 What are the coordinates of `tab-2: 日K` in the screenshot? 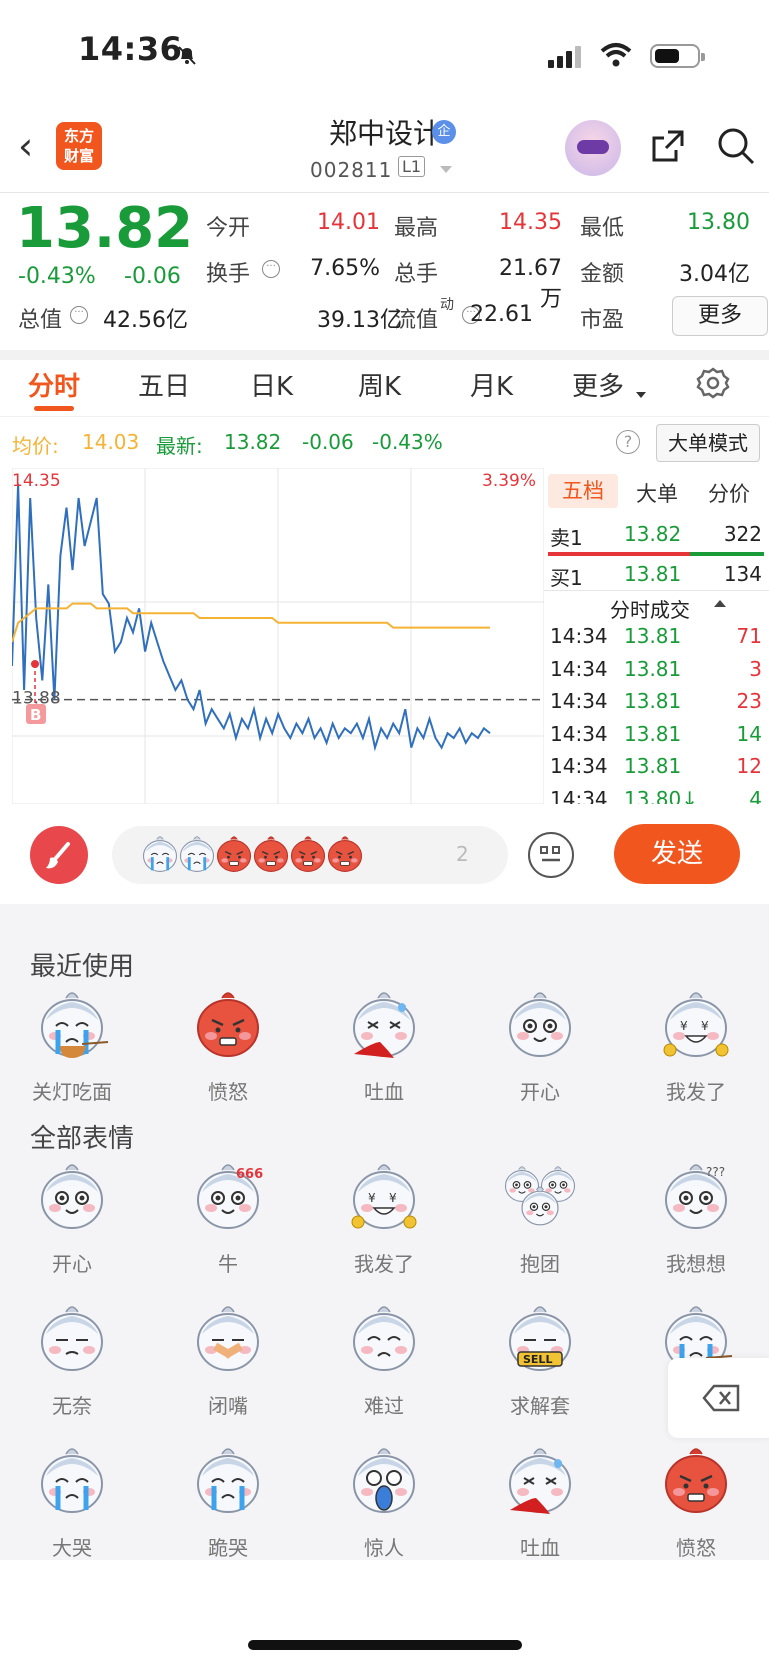 It's located at (271, 384).